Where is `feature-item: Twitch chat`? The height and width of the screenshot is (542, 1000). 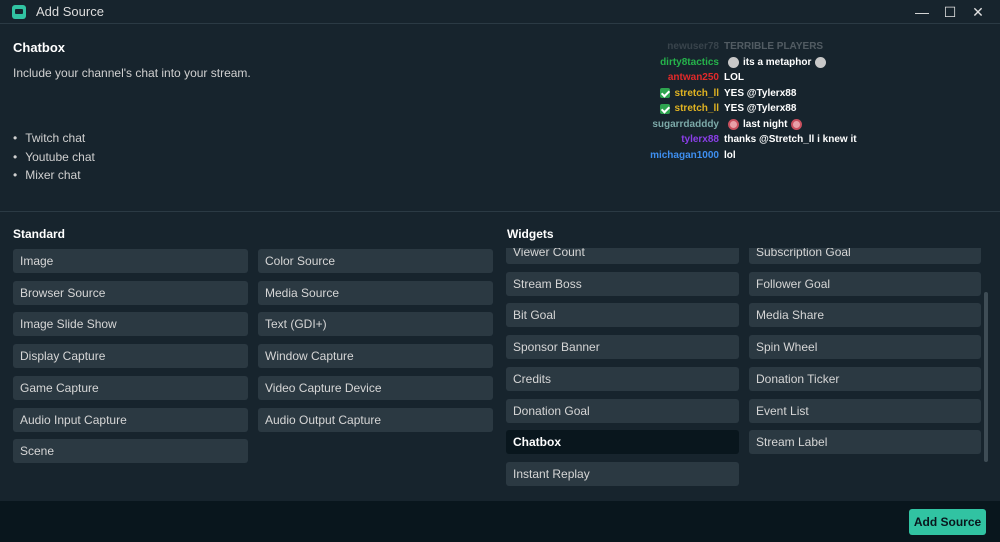
feature-item: Twitch chat is located at coordinates (54, 138).